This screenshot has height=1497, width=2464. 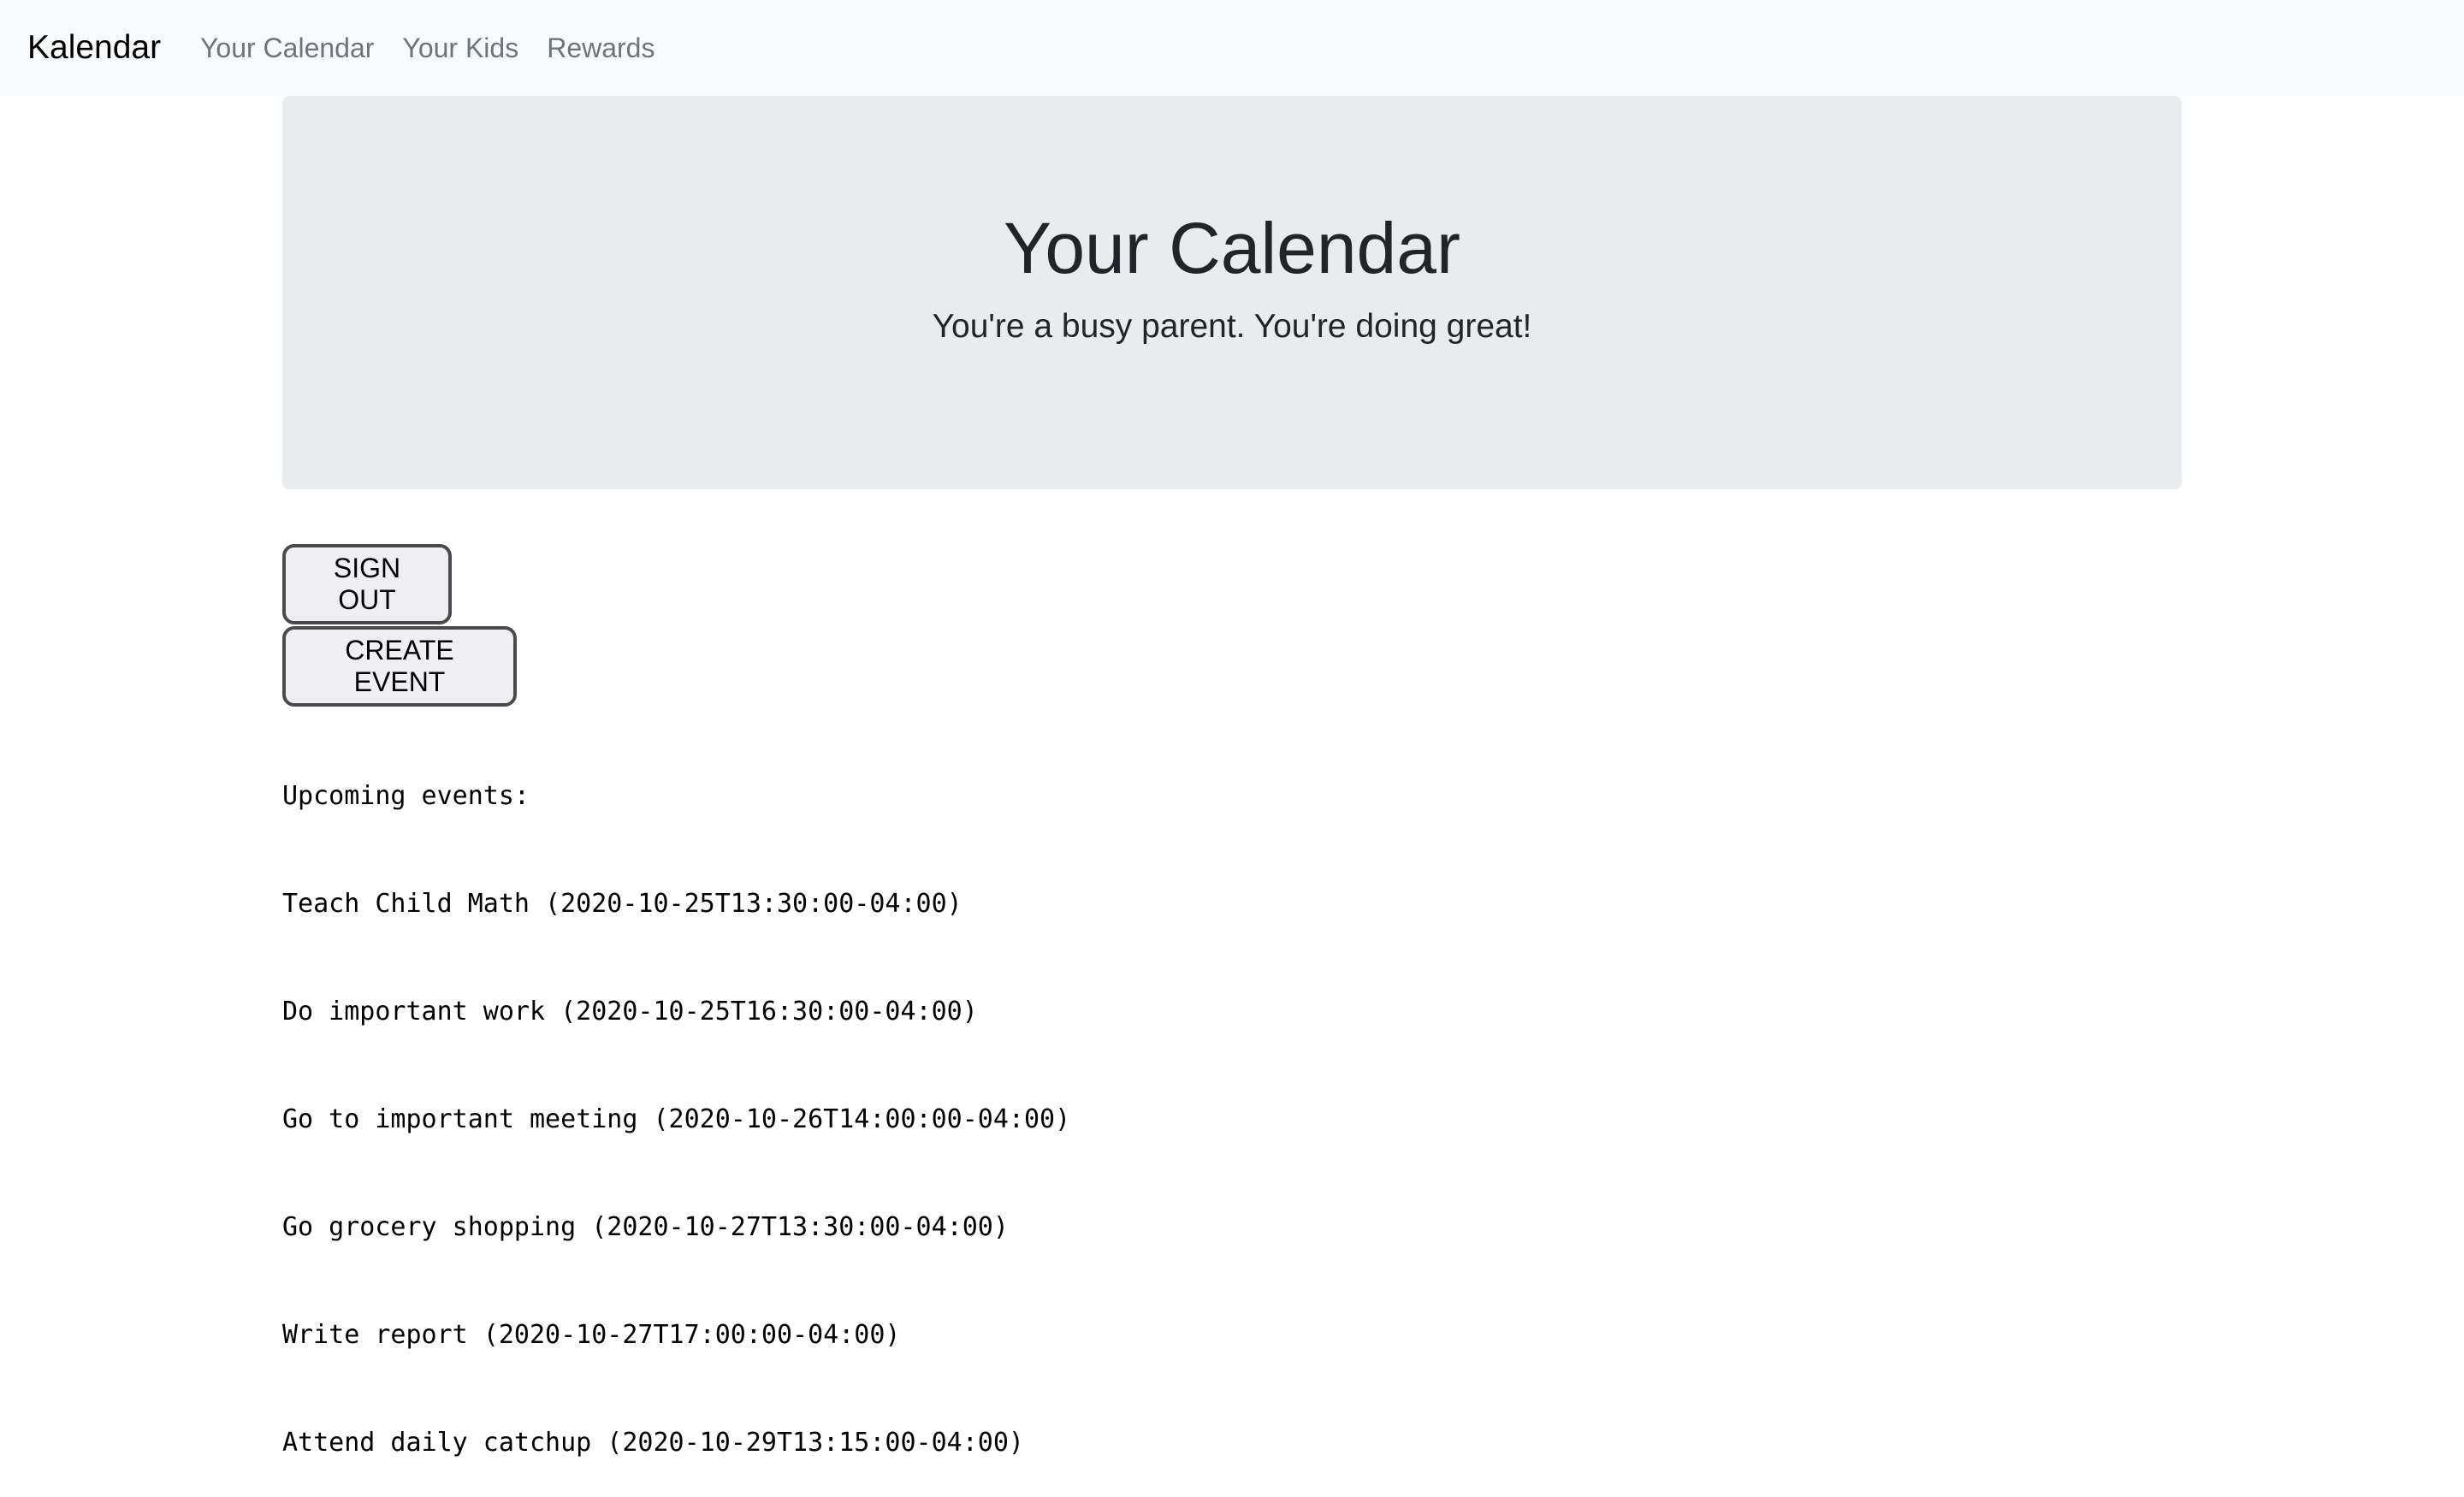 I want to click on nav-link-rewards: Rewards, so click(x=600, y=47).